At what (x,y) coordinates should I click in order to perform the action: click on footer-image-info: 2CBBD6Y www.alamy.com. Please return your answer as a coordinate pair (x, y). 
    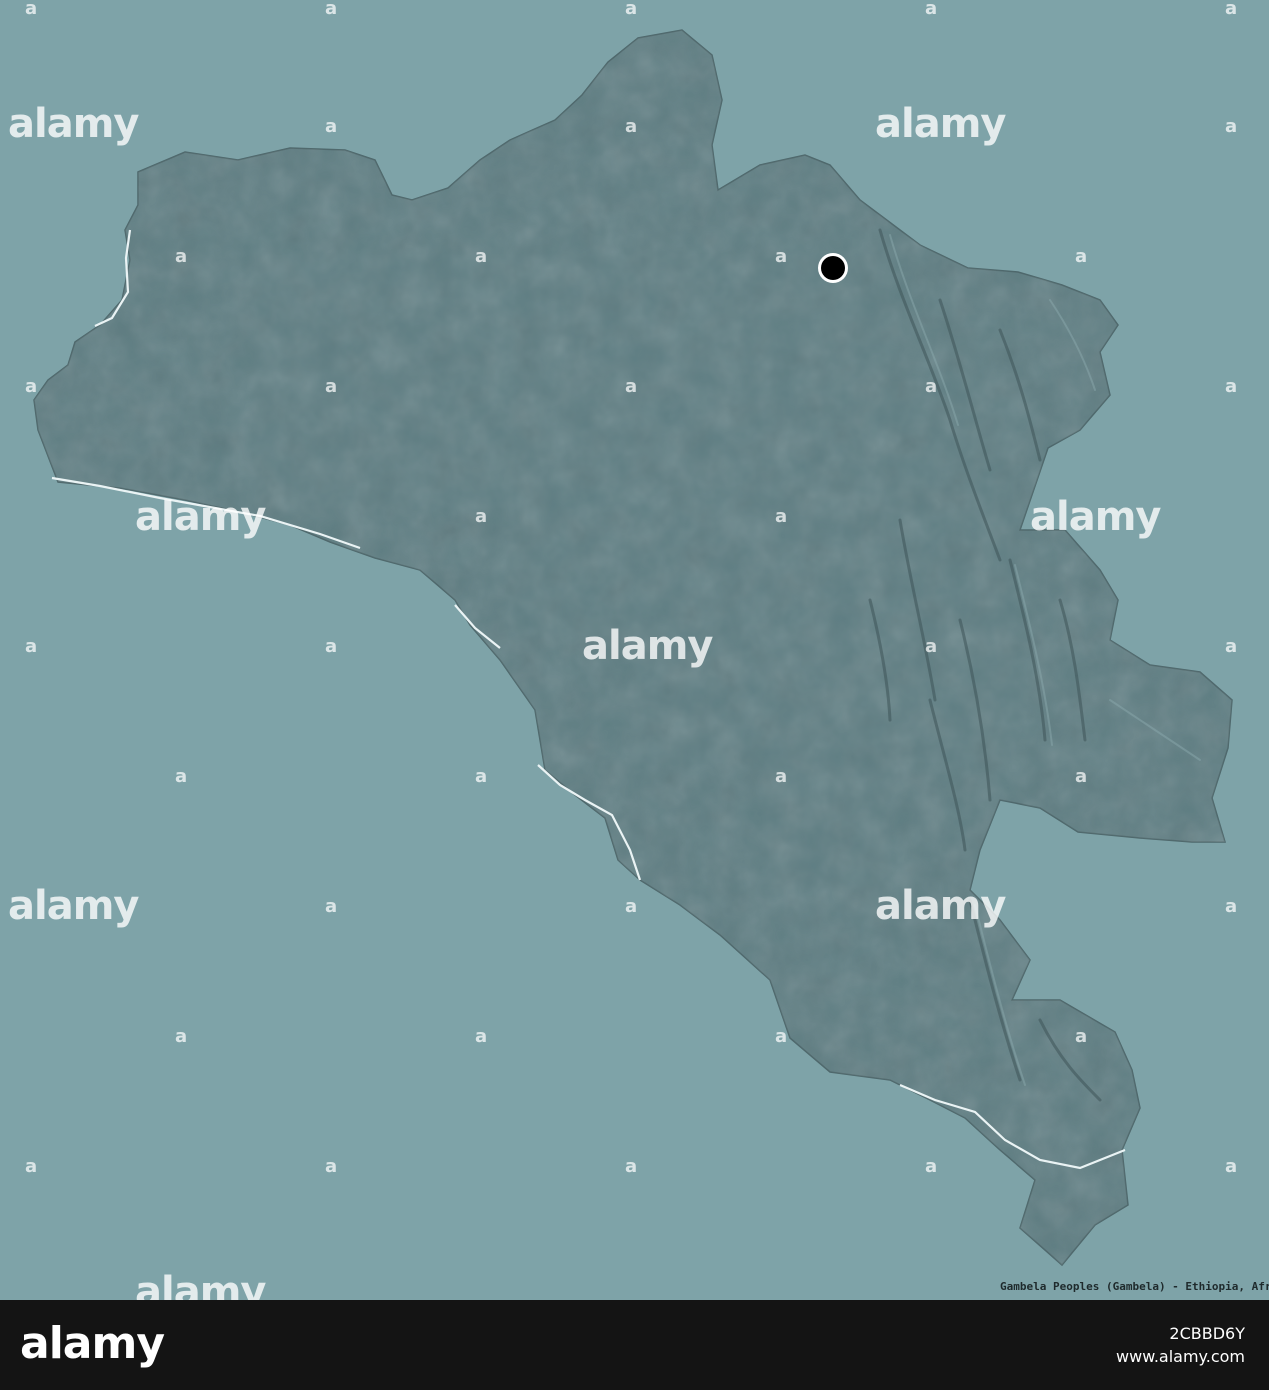
    Looking at the image, I should click on (1180, 1345).